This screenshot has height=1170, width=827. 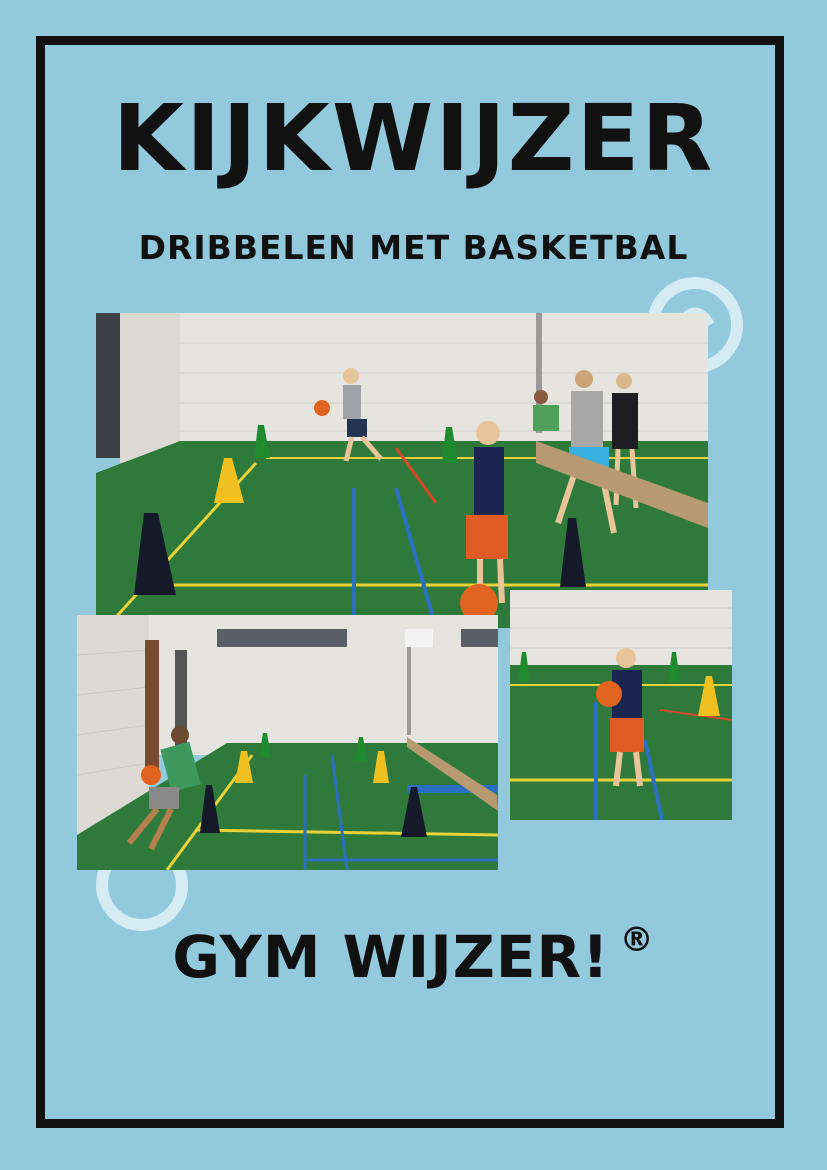 What do you see at coordinates (391, 957) in the screenshot?
I see `brand-name: GYM WIJZER!` at bounding box center [391, 957].